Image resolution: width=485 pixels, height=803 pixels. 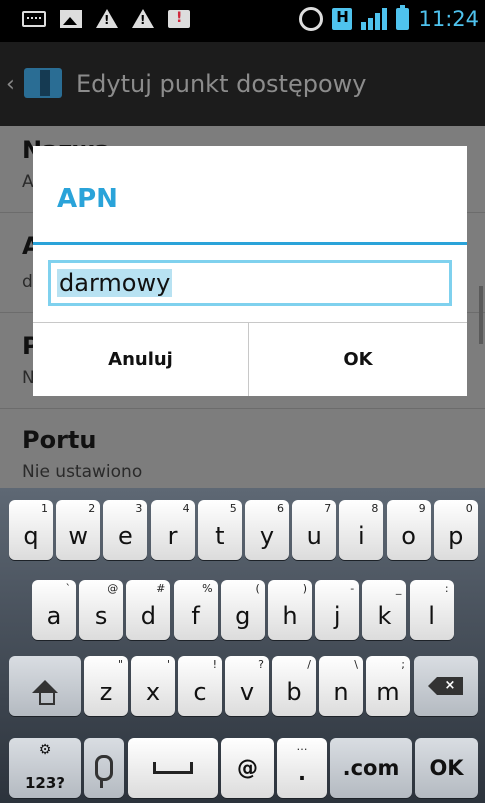 I want to click on key-v: ? v, so click(x=247, y=686).